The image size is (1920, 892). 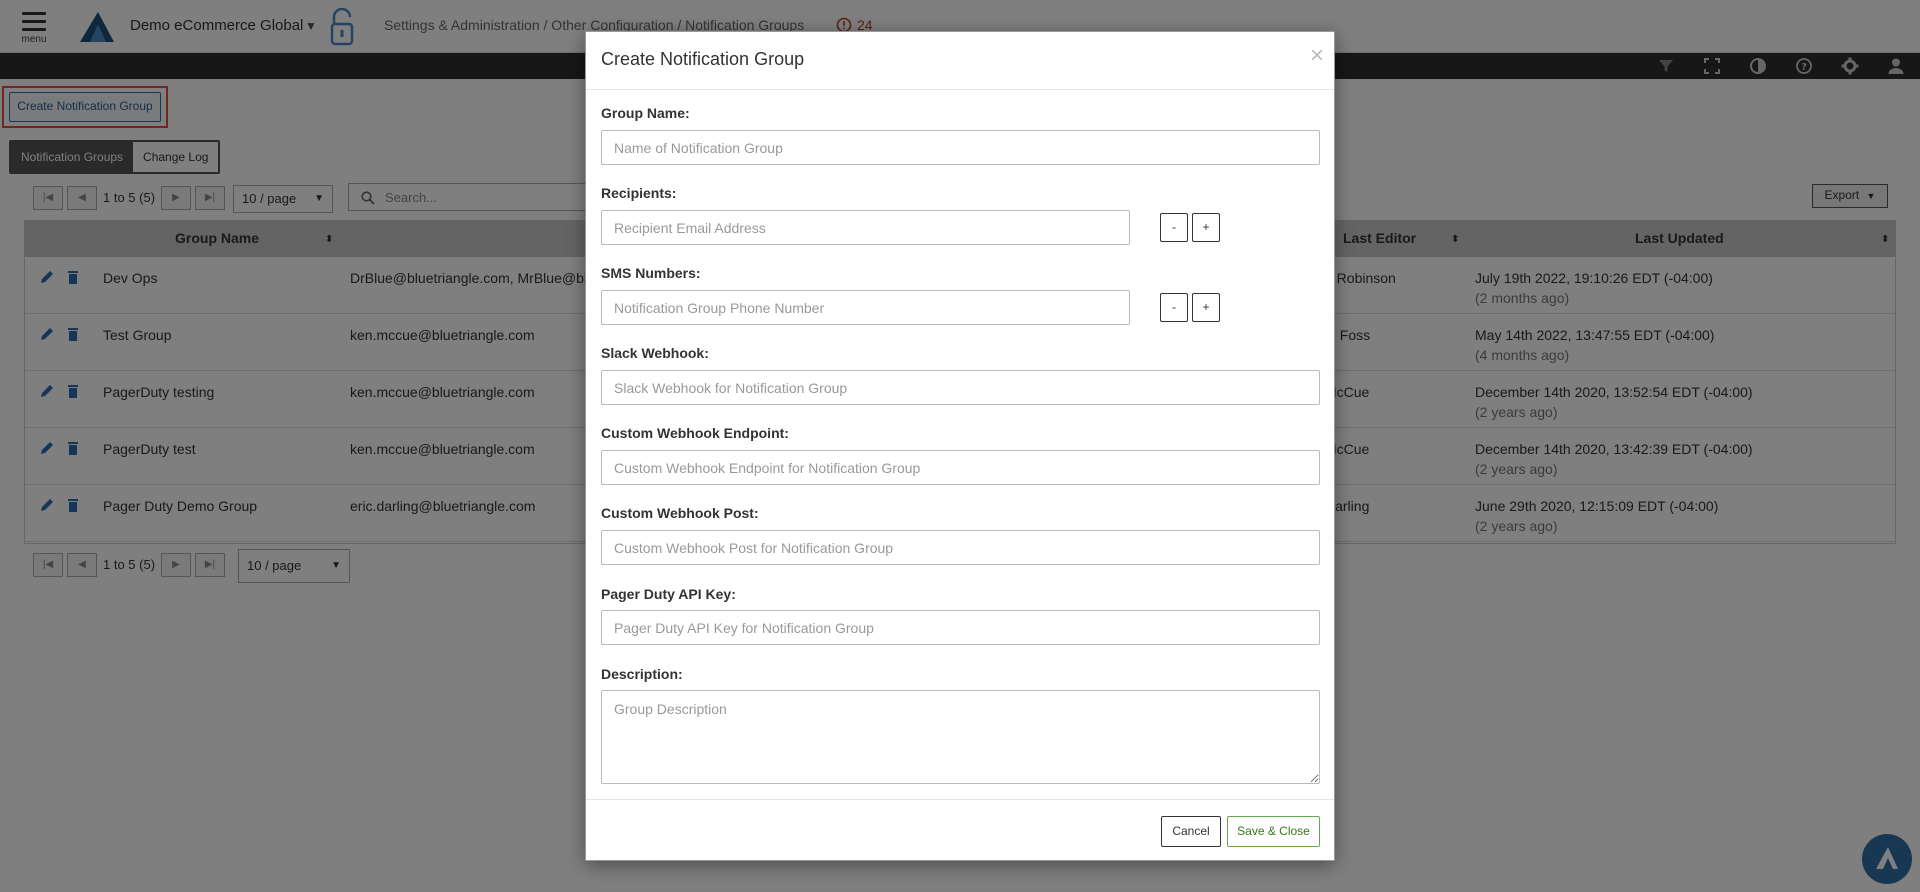 What do you see at coordinates (960, 547) in the screenshot?
I see `custom-webhook-post-input` at bounding box center [960, 547].